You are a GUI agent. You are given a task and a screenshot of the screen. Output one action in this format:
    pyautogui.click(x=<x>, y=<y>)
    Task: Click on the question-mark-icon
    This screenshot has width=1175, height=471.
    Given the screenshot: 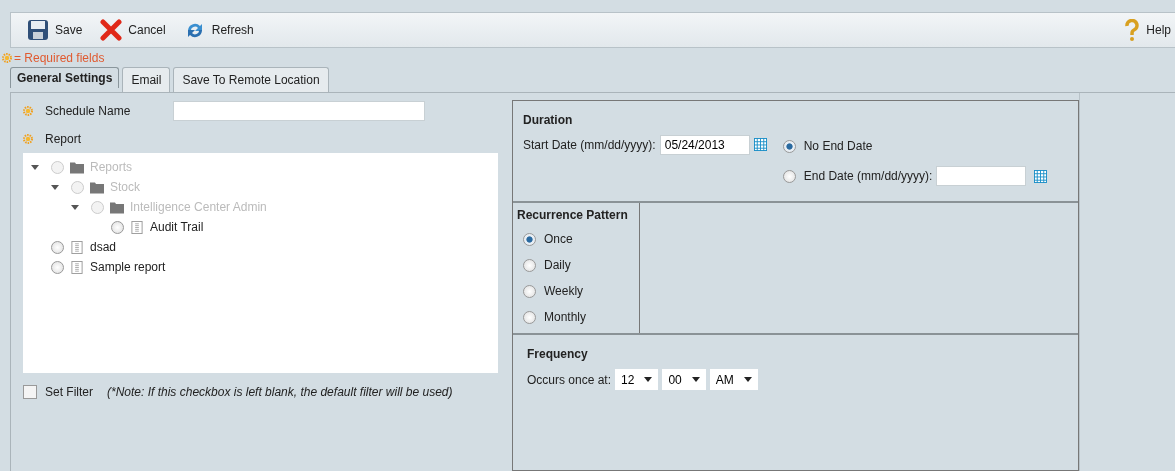 What is the action you would take?
    pyautogui.click(x=1132, y=30)
    